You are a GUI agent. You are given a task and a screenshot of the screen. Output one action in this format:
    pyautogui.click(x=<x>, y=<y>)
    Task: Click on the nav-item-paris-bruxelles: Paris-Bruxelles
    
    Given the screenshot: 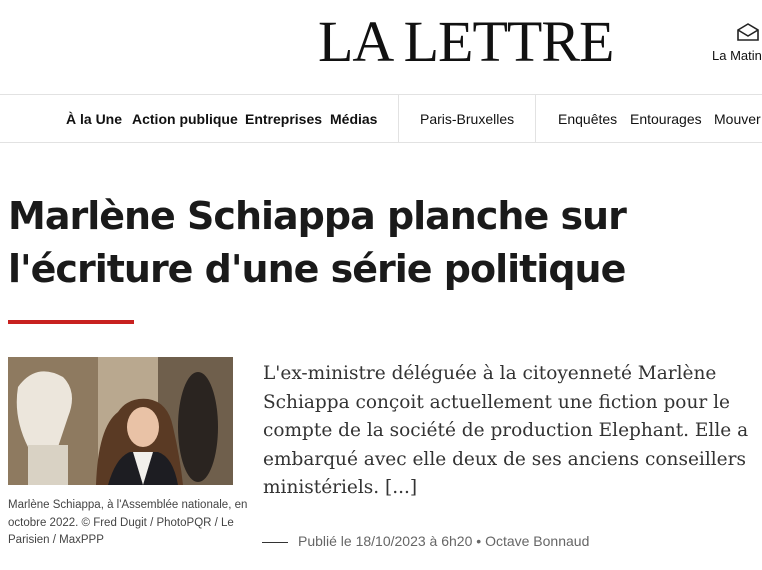 What is the action you would take?
    pyautogui.click(x=467, y=119)
    